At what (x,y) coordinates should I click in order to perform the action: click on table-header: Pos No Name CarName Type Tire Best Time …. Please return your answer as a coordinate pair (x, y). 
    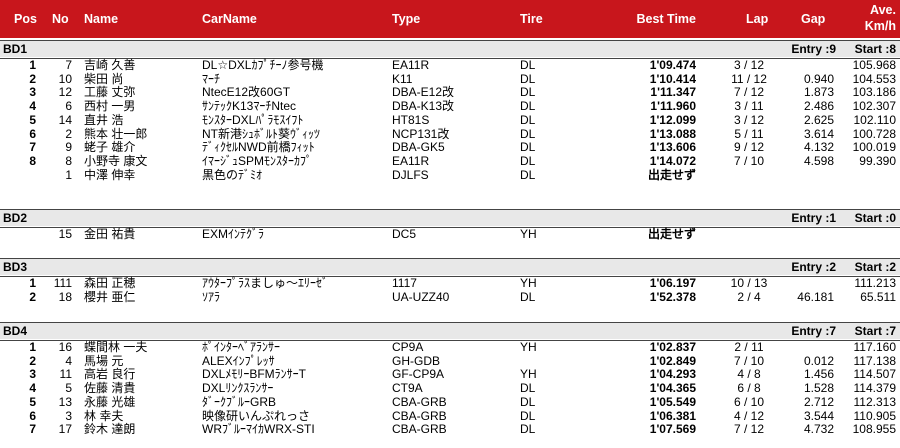
    Looking at the image, I should click on (450, 19).